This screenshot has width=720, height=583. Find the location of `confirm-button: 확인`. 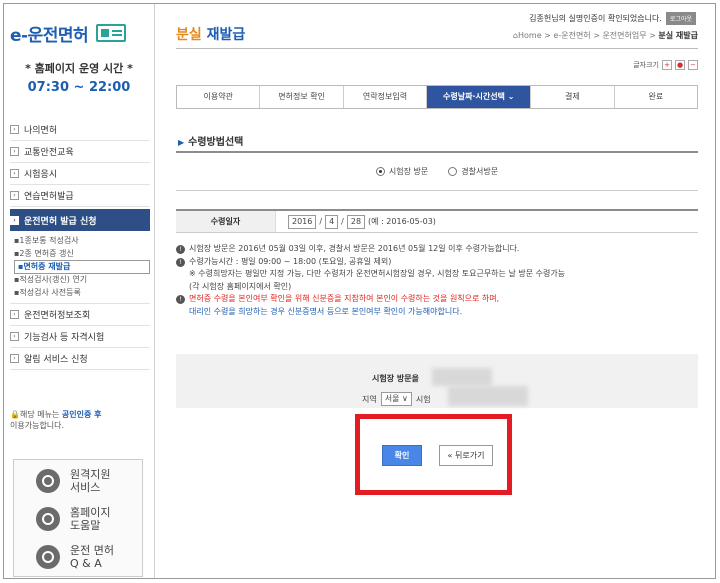

confirm-button: 확인 is located at coordinates (402, 455).